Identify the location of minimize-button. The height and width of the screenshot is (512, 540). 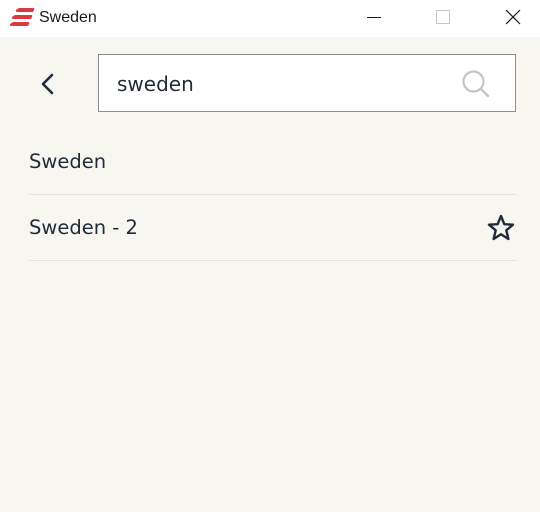
(374, 16).